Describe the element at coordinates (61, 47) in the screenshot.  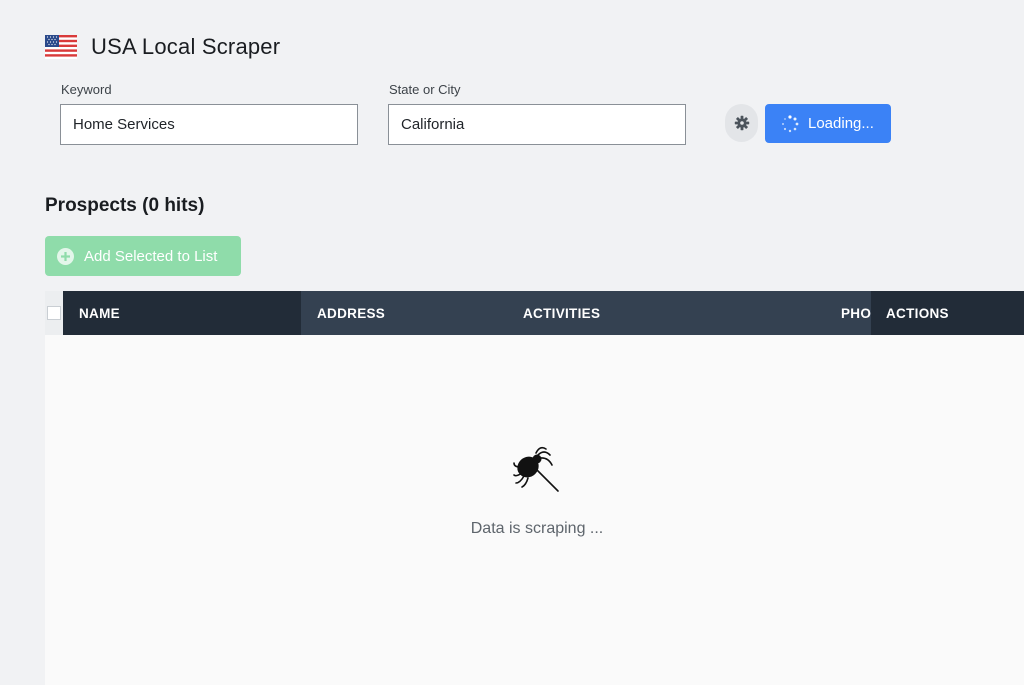
I see `us-flag-icon` at that location.